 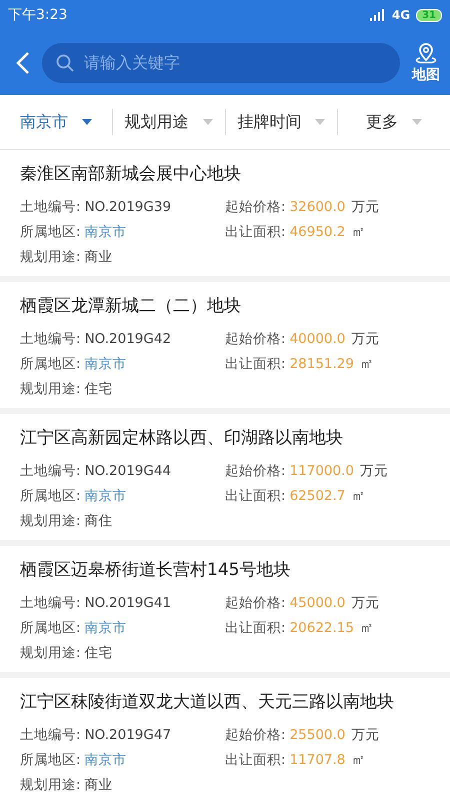 What do you see at coordinates (128, 470) in the screenshot?
I see `field-value: NO.2019G44` at bounding box center [128, 470].